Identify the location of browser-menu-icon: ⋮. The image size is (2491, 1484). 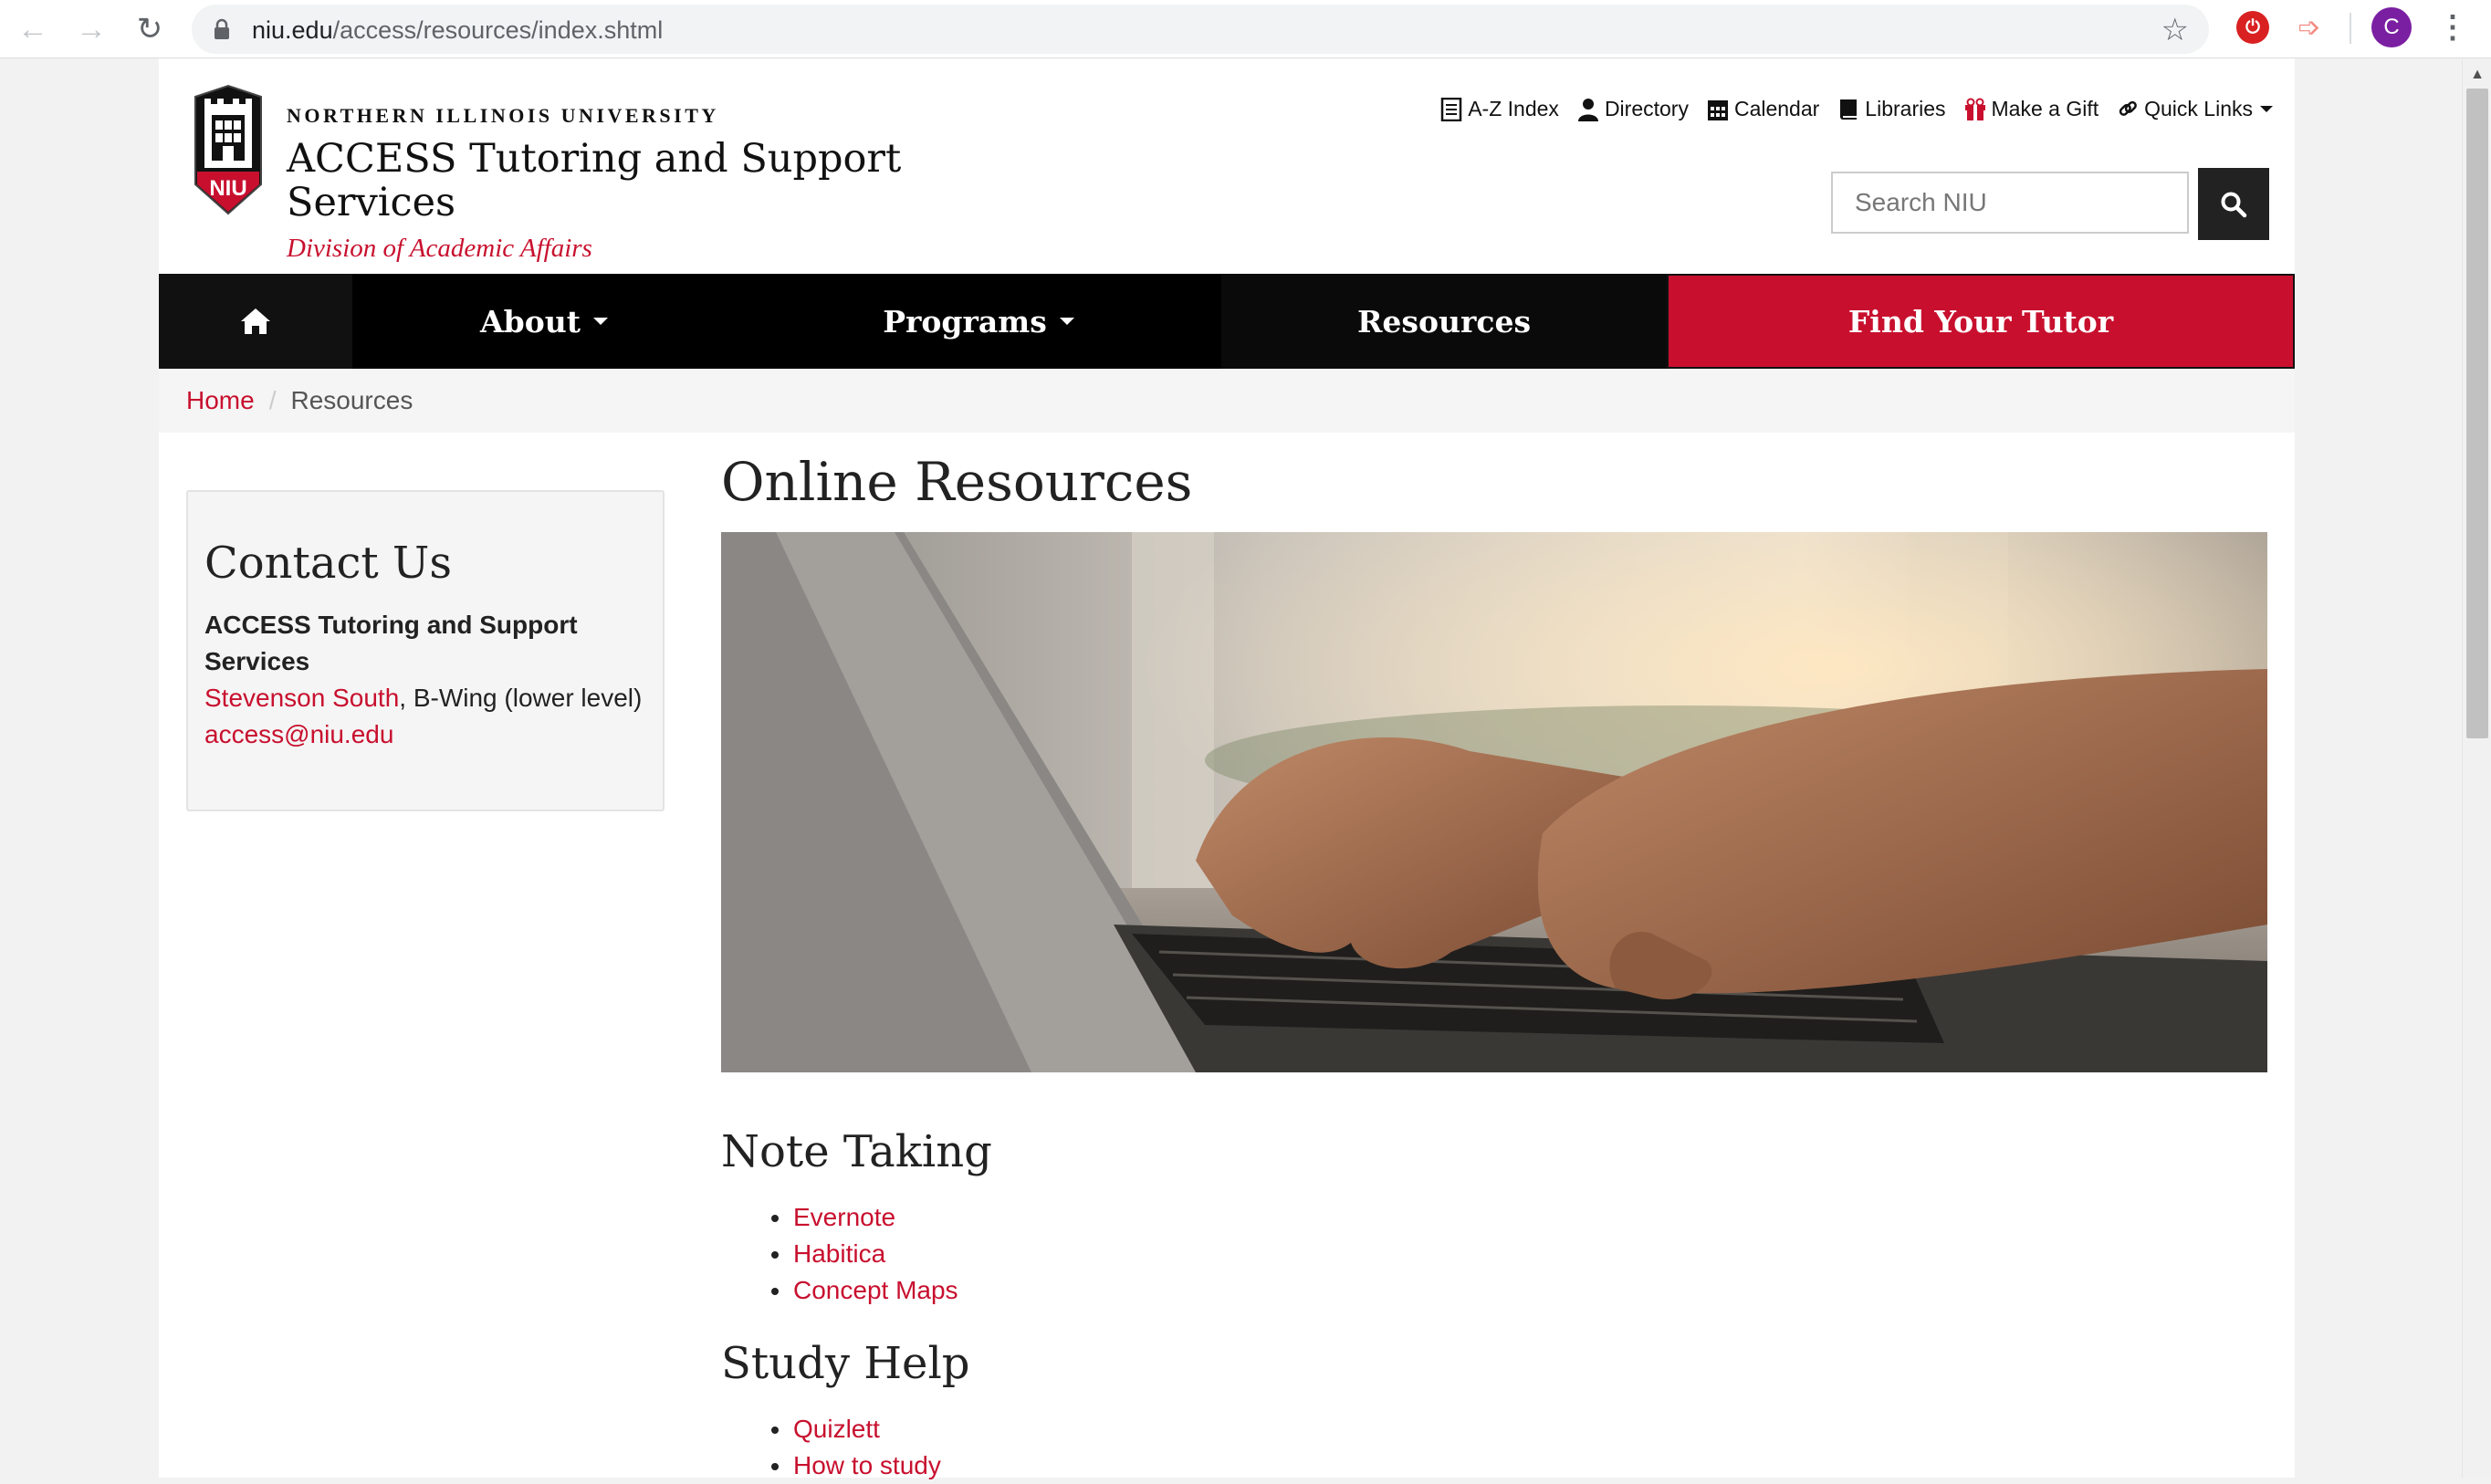
(2452, 27).